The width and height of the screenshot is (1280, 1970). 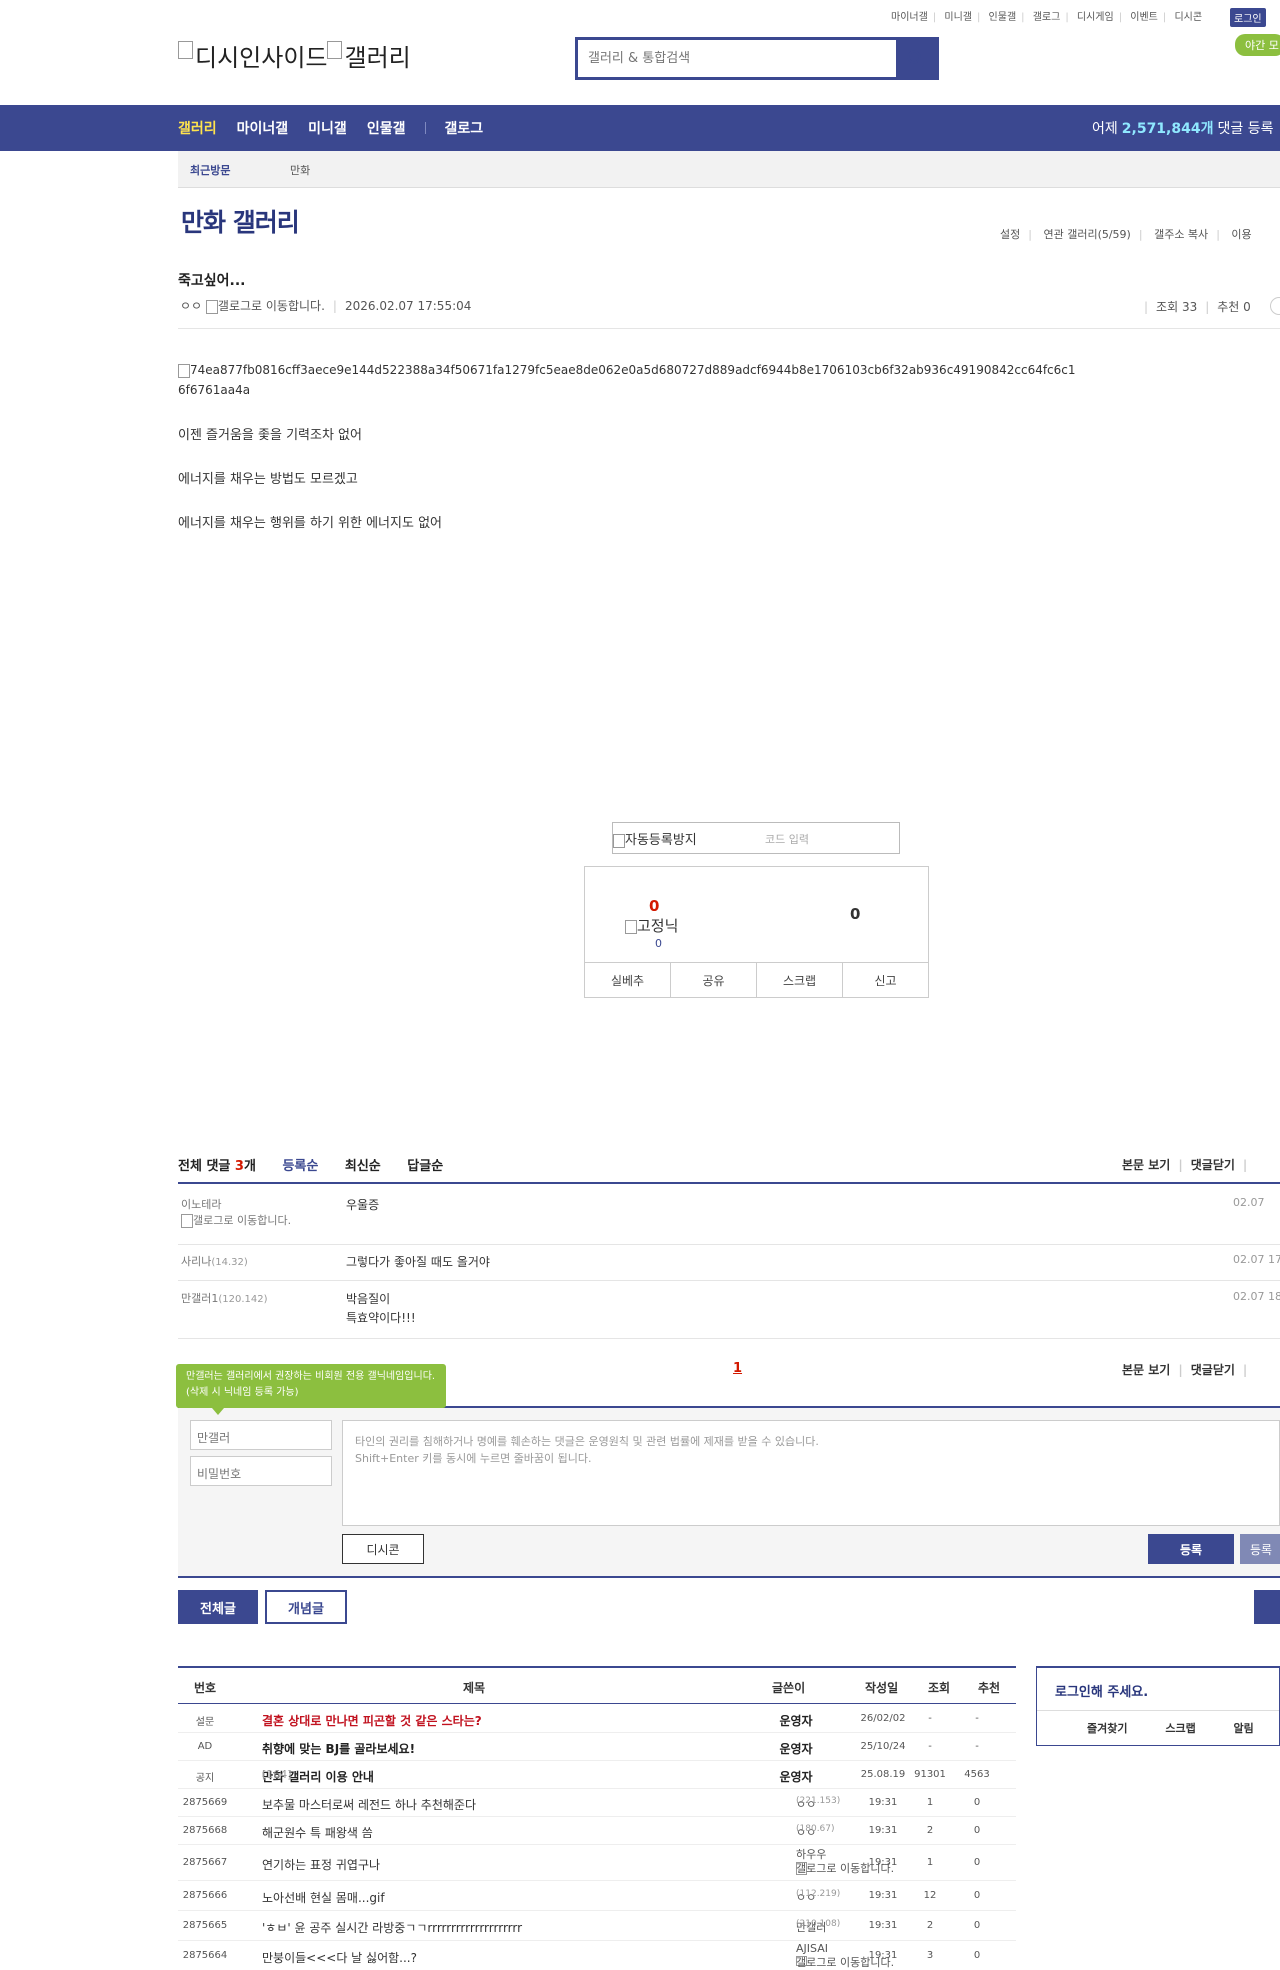 I want to click on nav-mini: 미니갤, so click(x=327, y=128).